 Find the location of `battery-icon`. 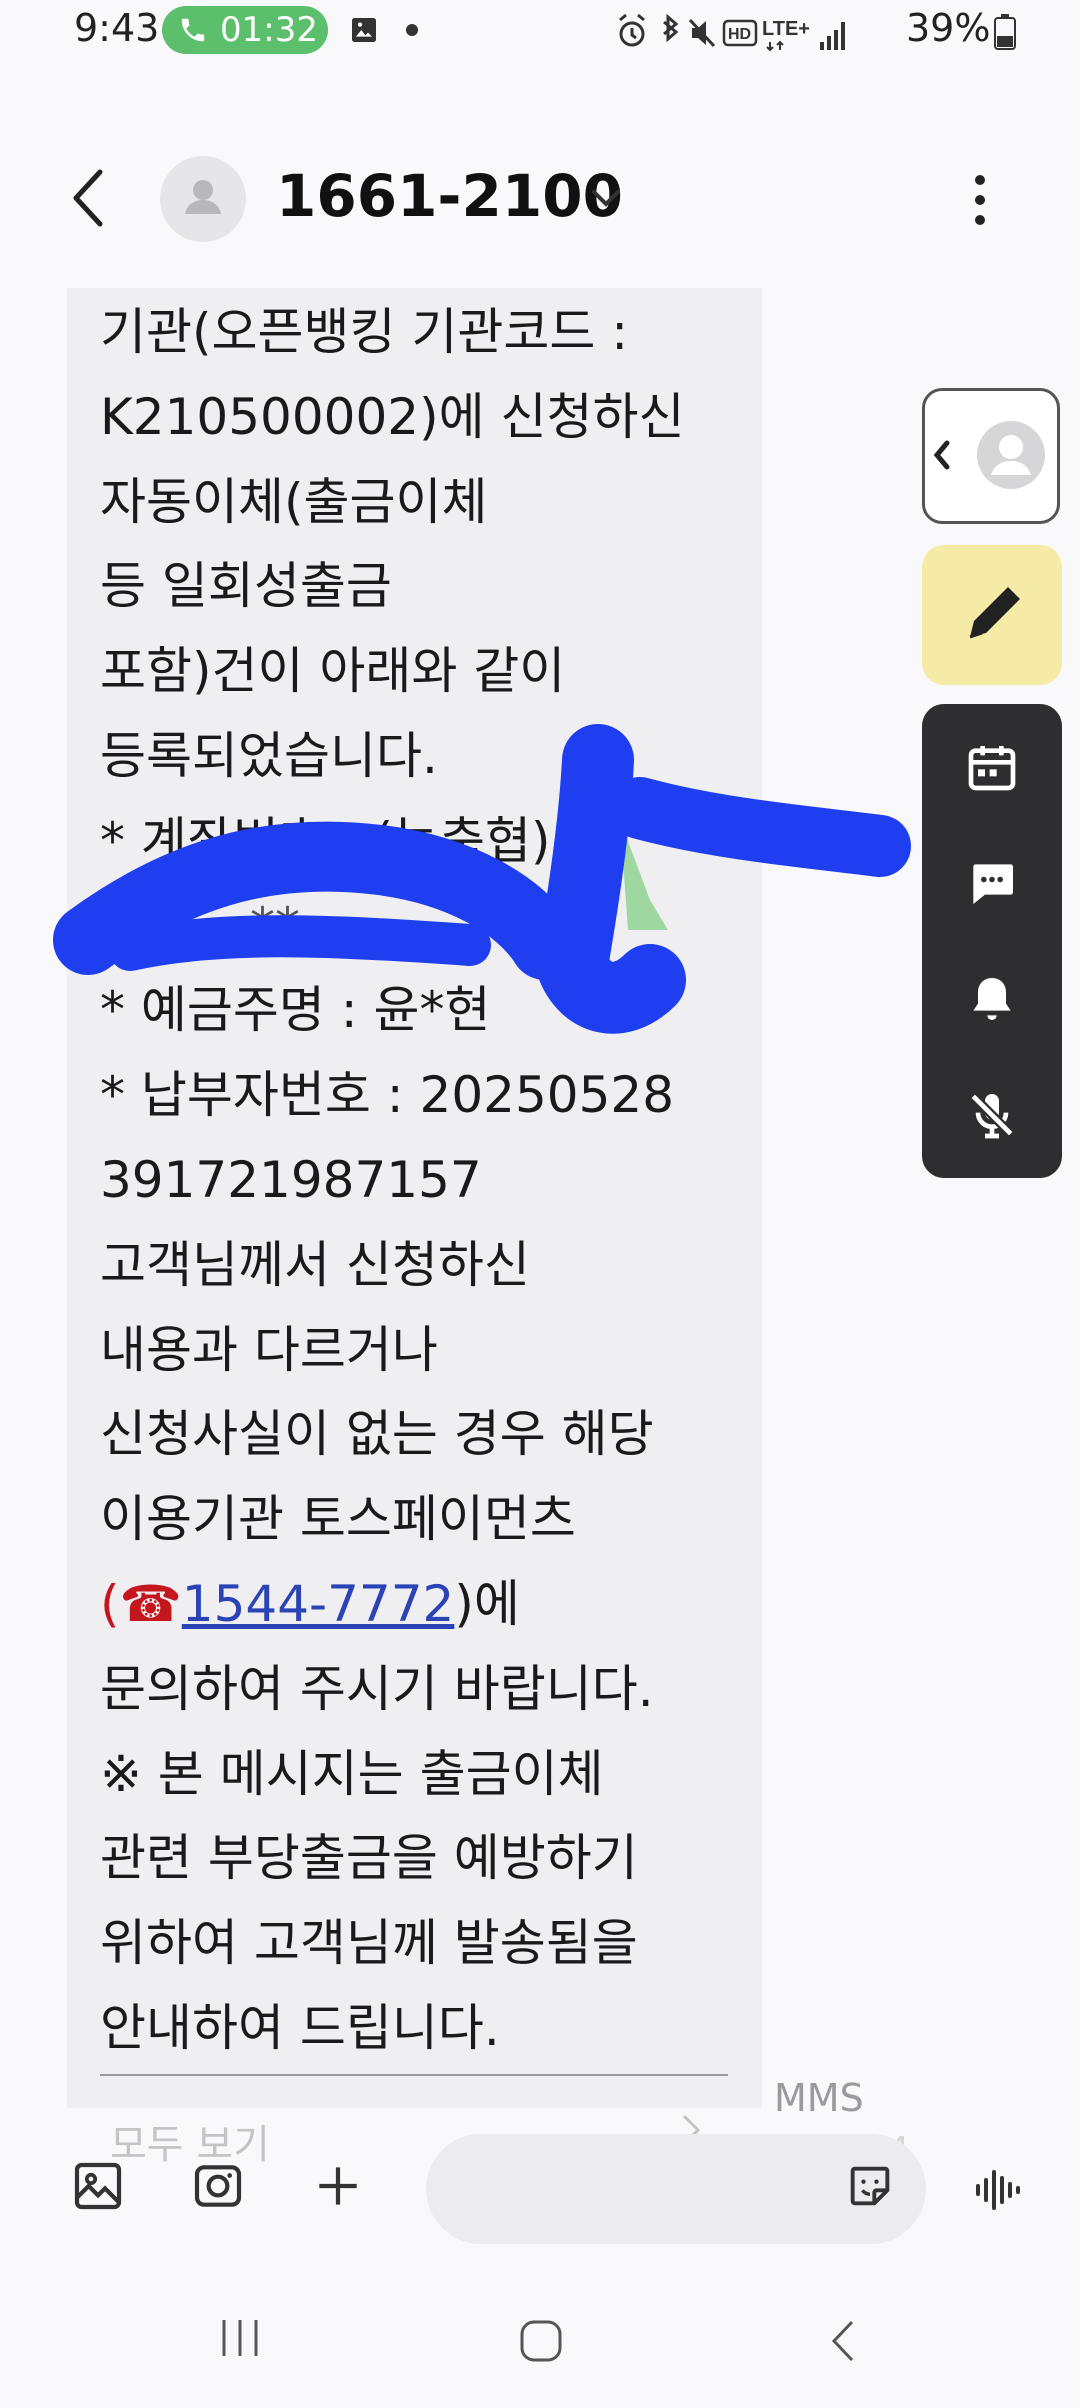

battery-icon is located at coordinates (1005, 32).